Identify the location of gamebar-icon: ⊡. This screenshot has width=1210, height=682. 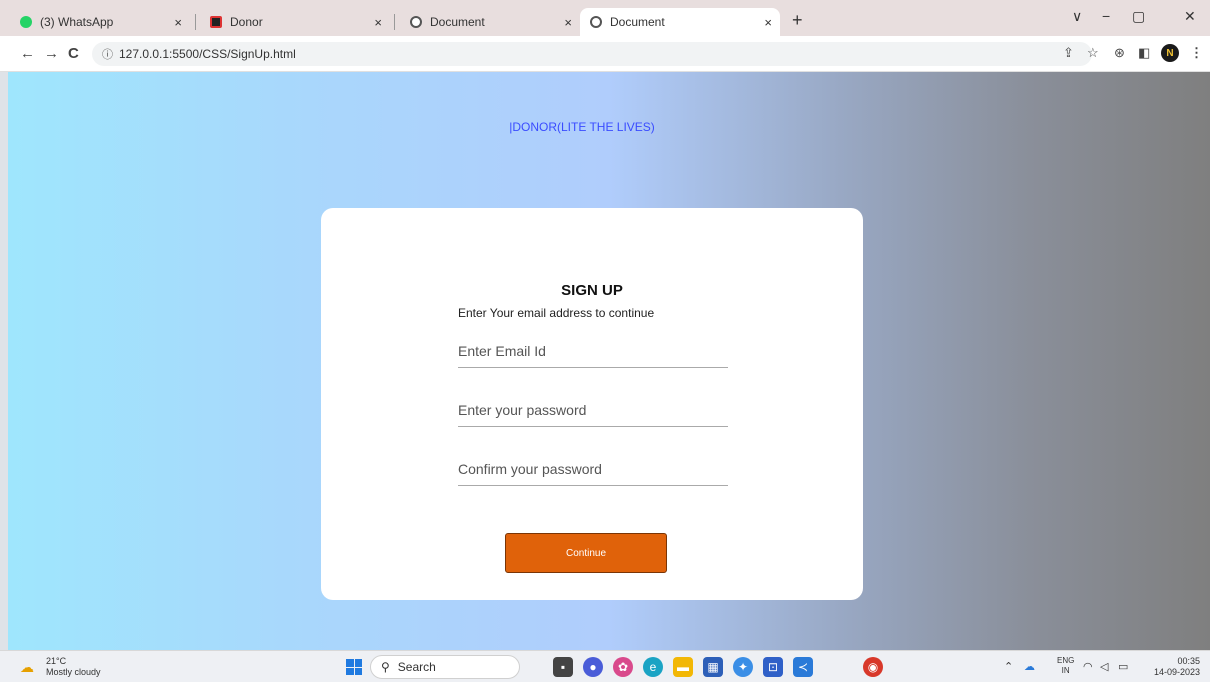
(773, 667).